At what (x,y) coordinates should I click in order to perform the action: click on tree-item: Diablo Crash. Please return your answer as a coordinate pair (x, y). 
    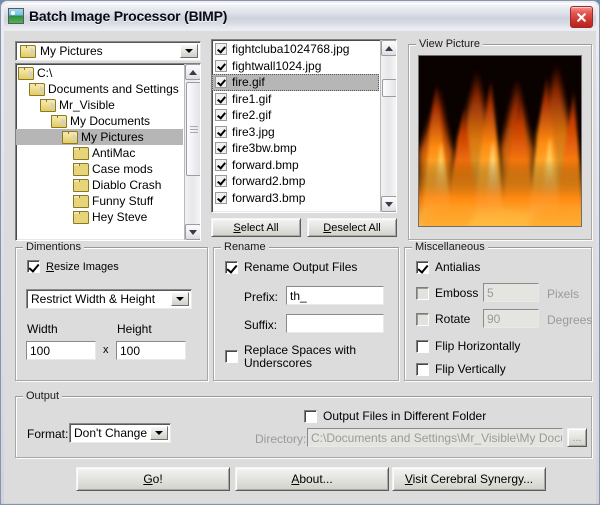
    Looking at the image, I should click on (99, 185).